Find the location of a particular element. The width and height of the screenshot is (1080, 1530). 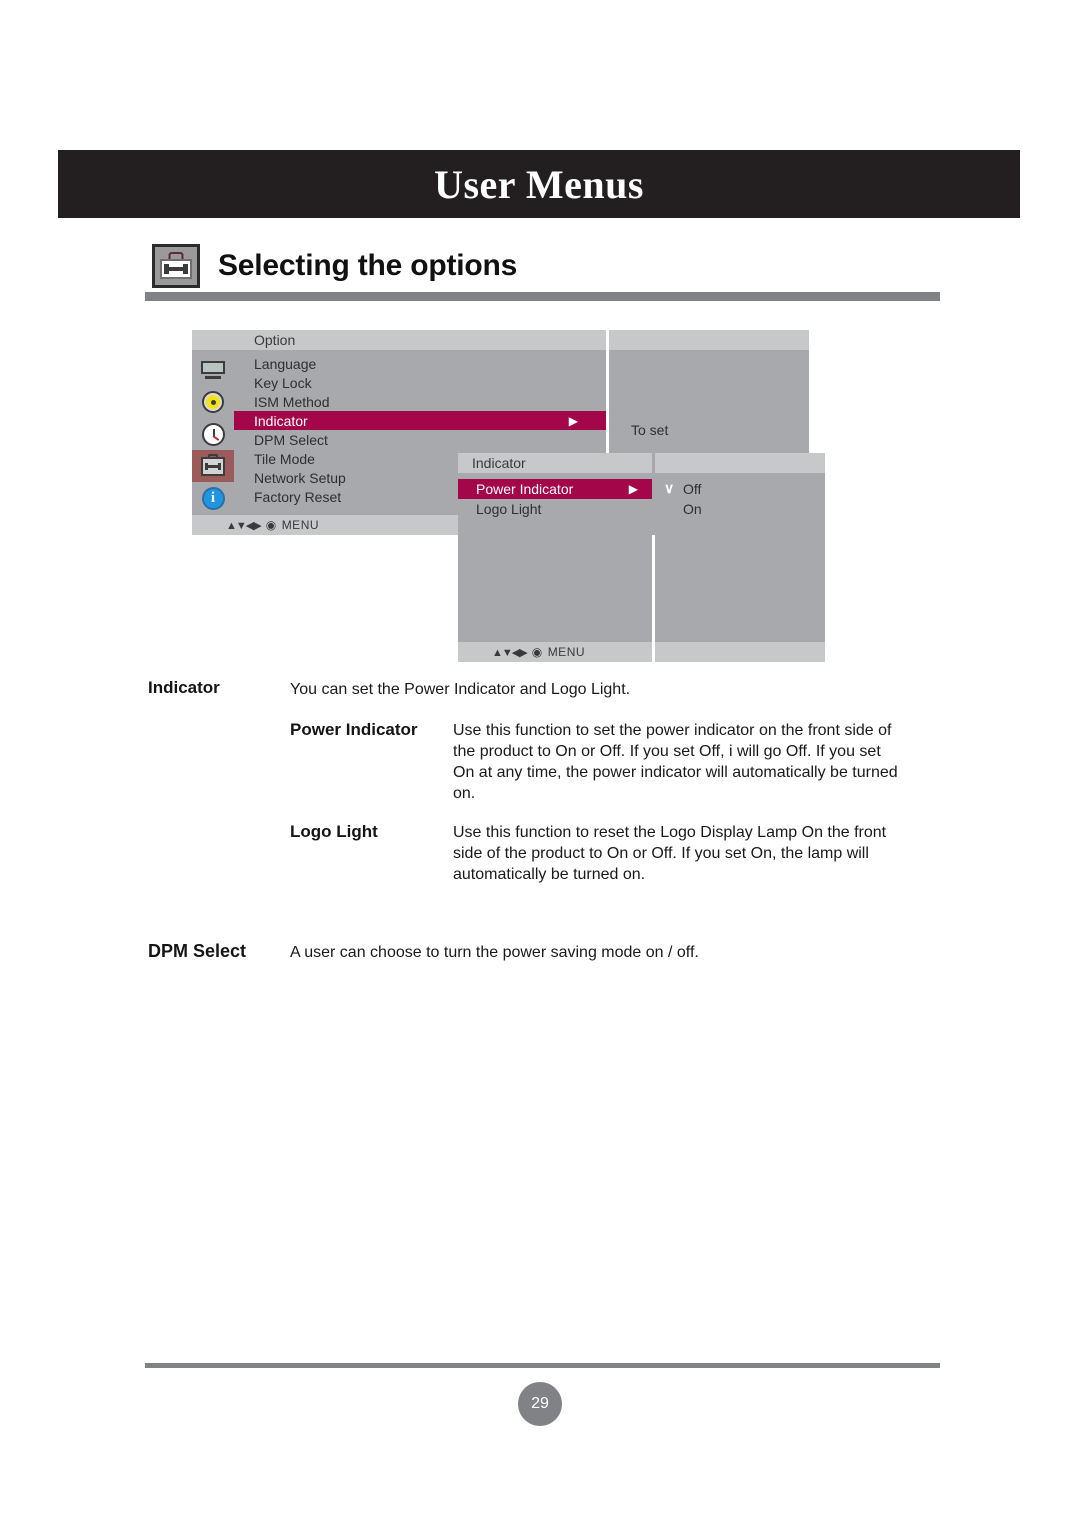

heading-divider is located at coordinates (542, 296).